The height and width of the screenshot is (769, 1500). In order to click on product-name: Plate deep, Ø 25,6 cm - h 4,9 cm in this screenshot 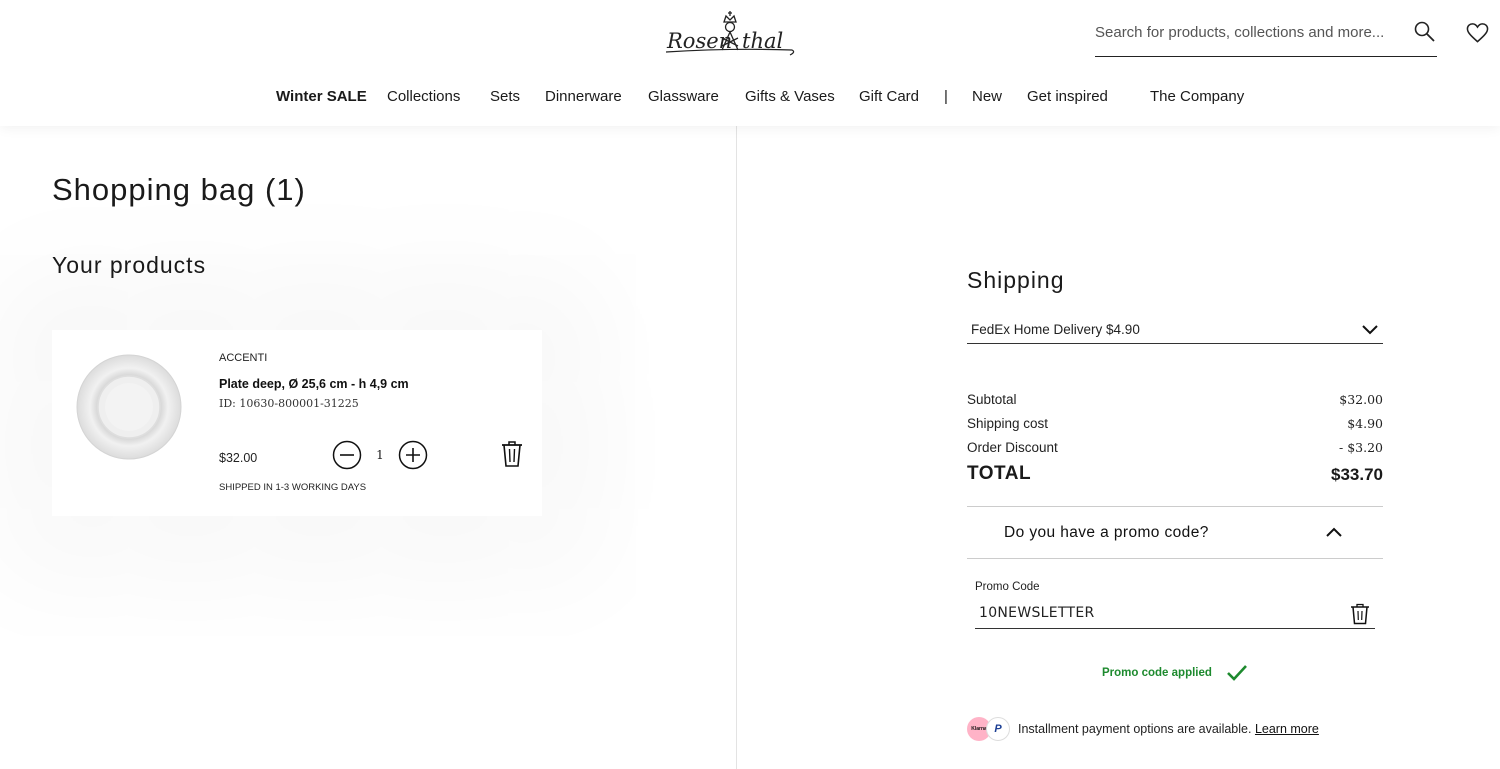, I will do `click(314, 384)`.